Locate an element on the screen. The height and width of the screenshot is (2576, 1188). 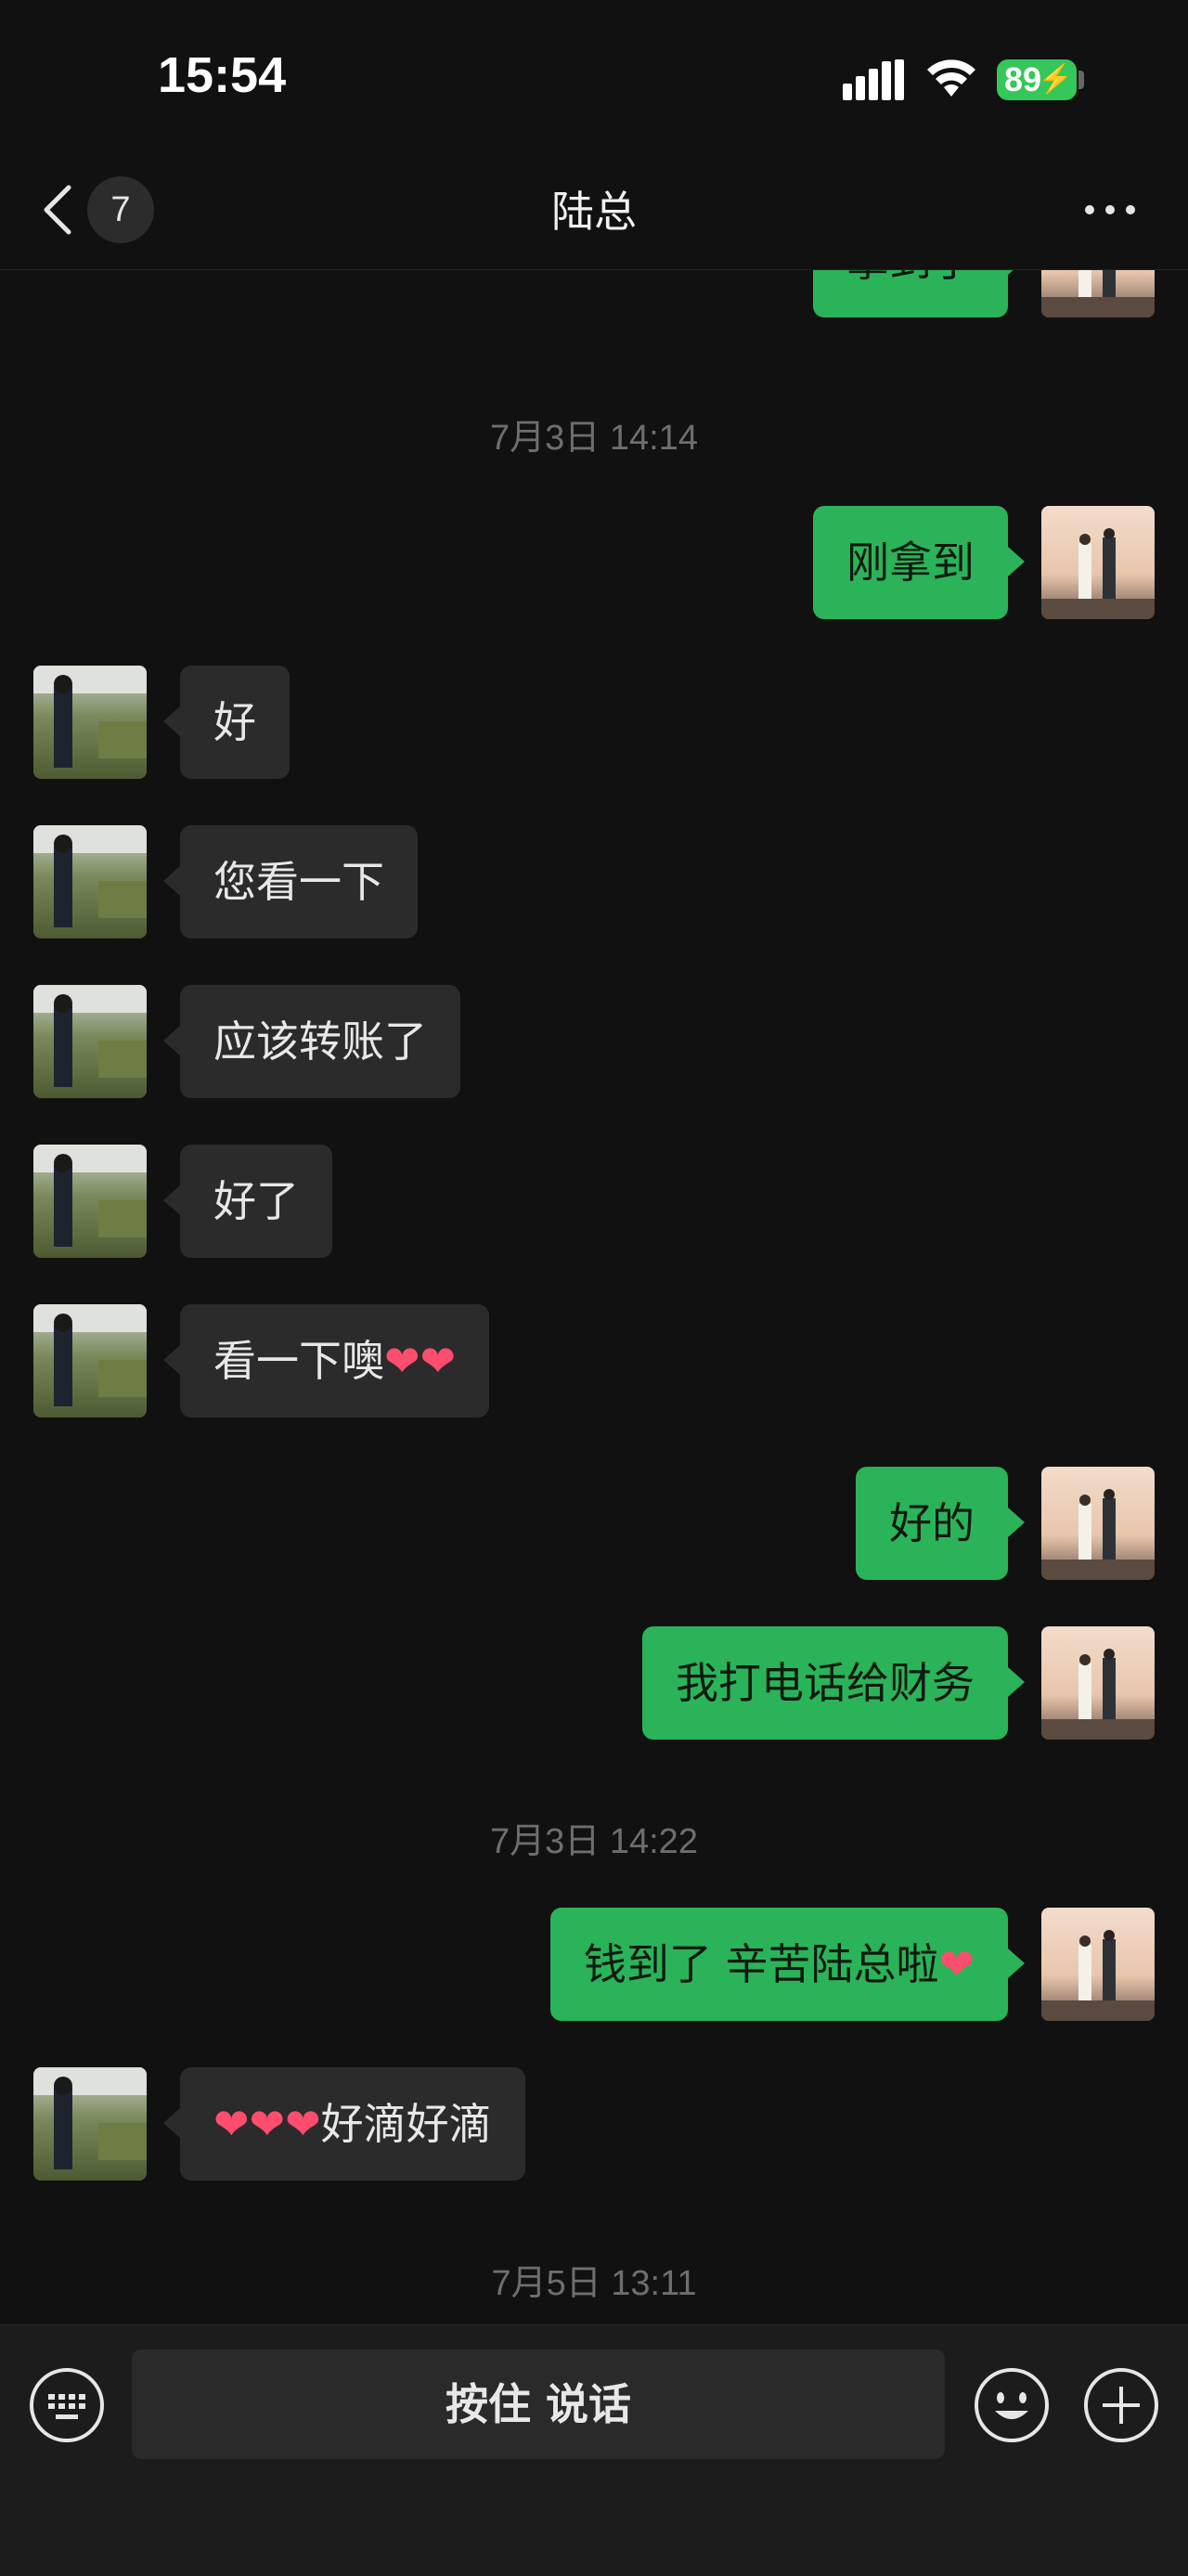
status-bar: 15:54 89 ⚡ is located at coordinates (594, 79).